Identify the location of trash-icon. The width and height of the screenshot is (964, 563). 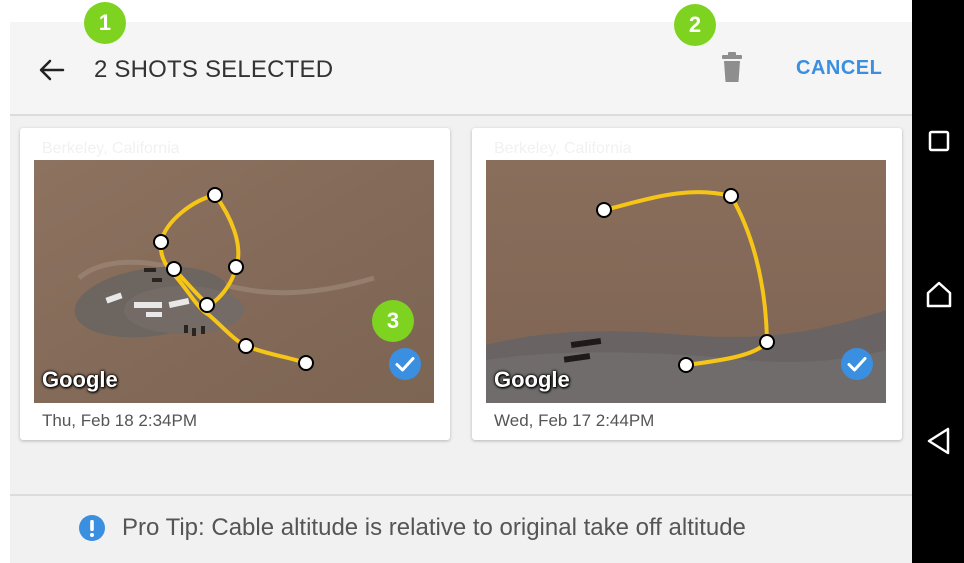
(732, 67).